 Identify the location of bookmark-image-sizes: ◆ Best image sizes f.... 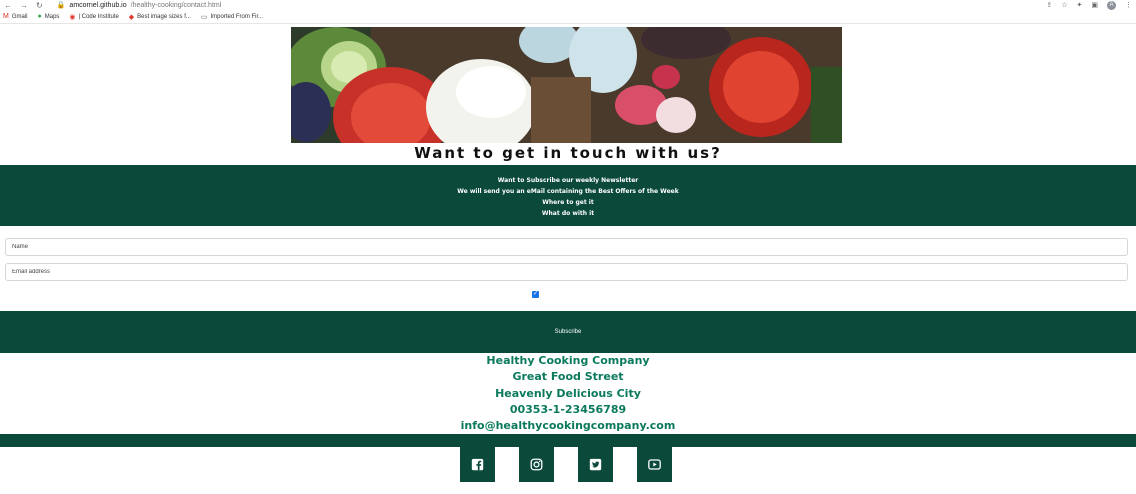
(160, 17).